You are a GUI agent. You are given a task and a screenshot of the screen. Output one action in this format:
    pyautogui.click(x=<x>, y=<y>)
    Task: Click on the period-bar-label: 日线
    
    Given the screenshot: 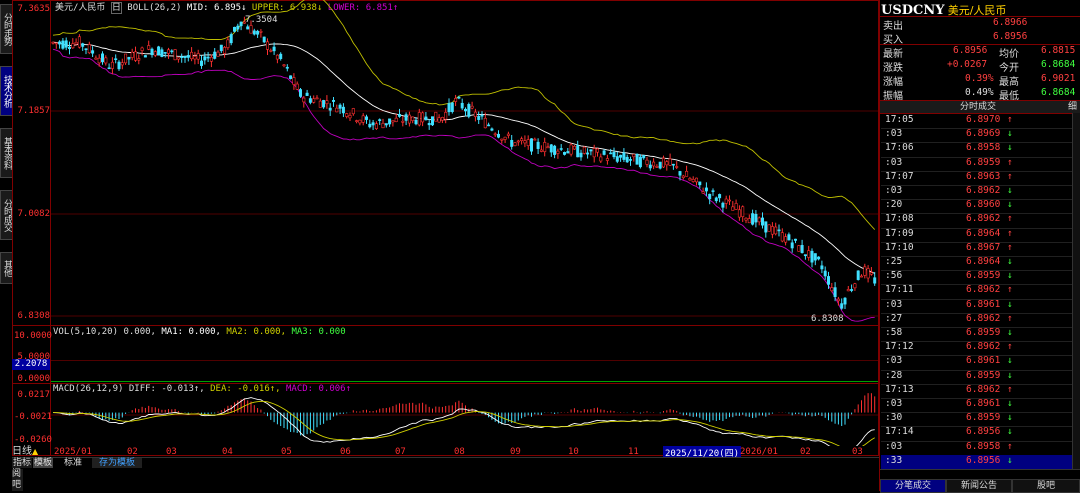 What is the action you would take?
    pyautogui.click(x=22, y=451)
    